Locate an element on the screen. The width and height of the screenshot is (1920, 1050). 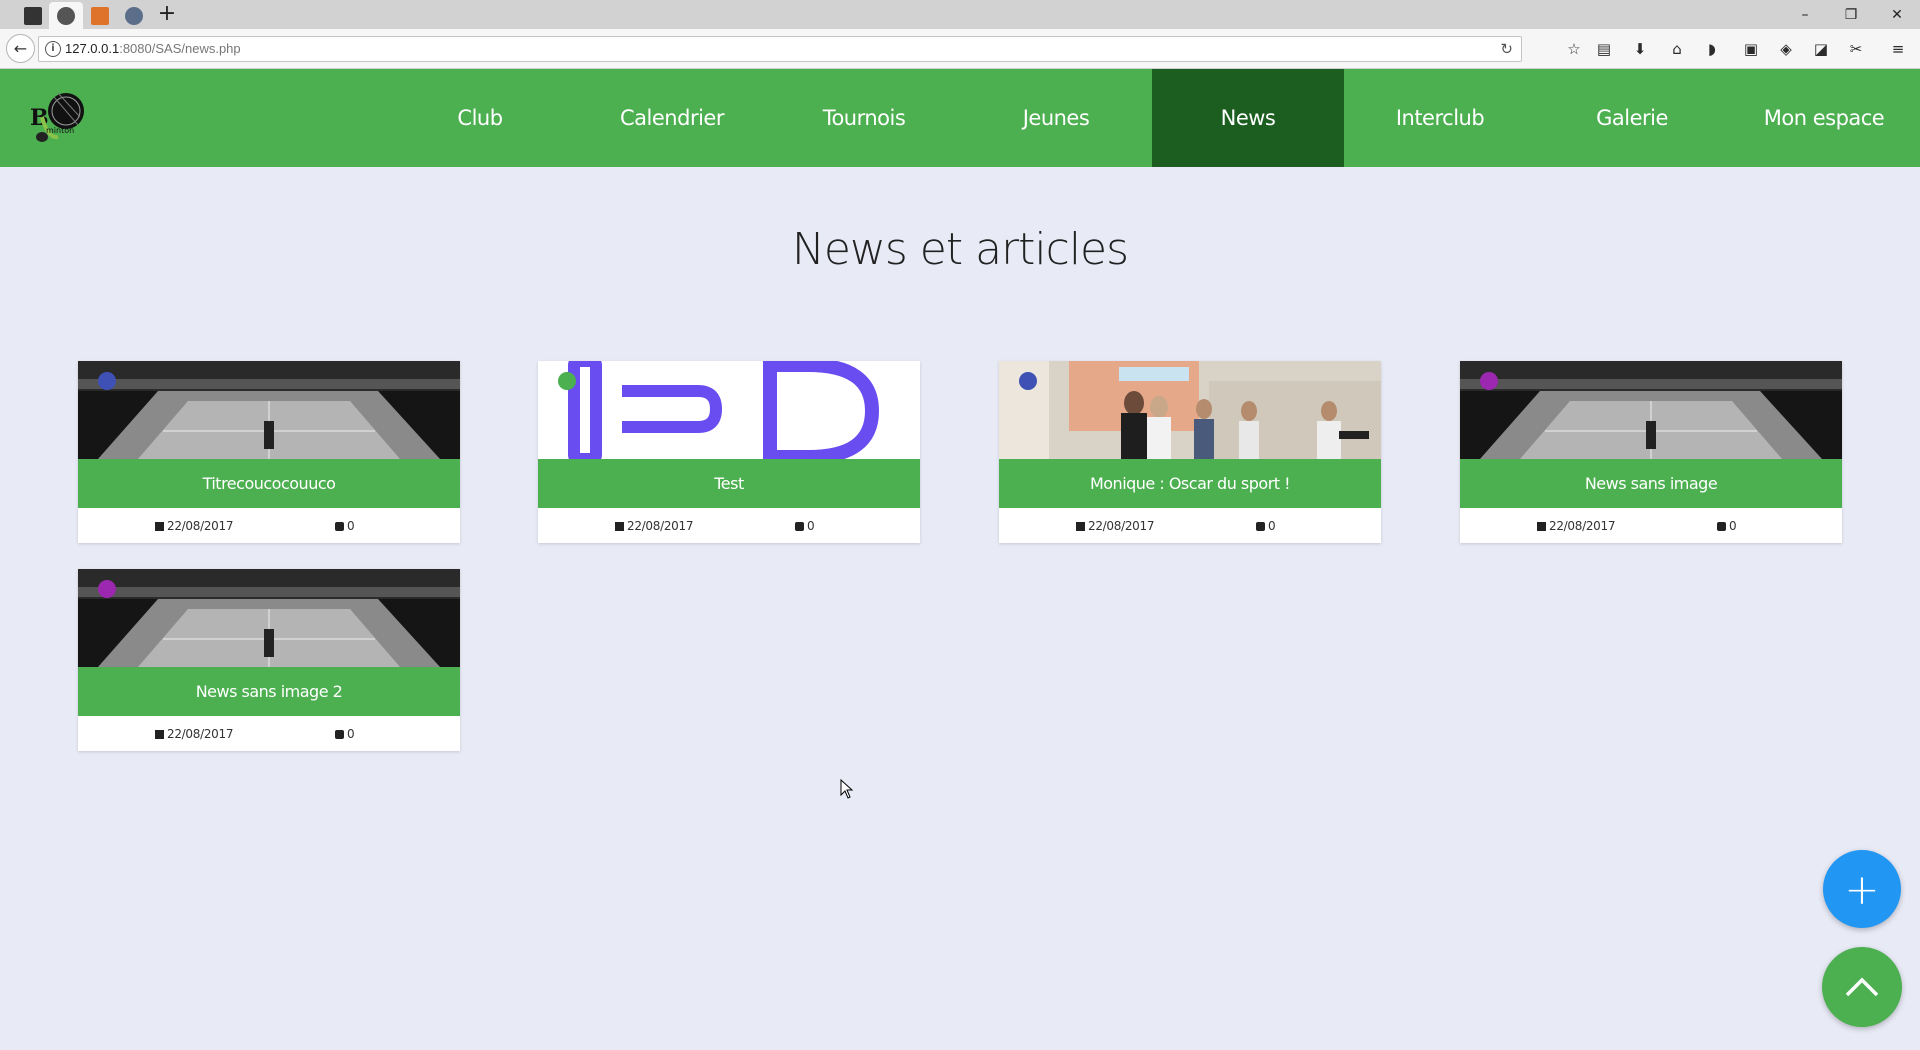
menu-item-tournois: Tournois is located at coordinates (864, 118).